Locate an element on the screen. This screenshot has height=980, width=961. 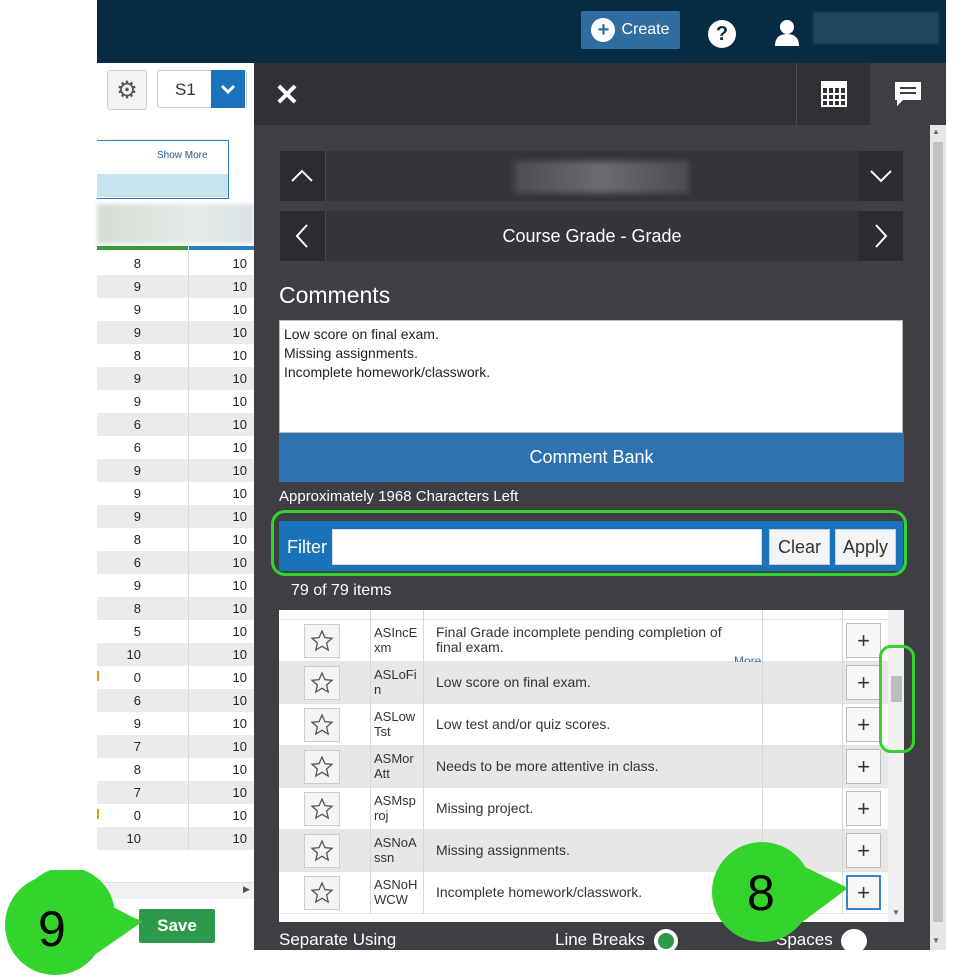
chevron-left-icon is located at coordinates (301, 236).